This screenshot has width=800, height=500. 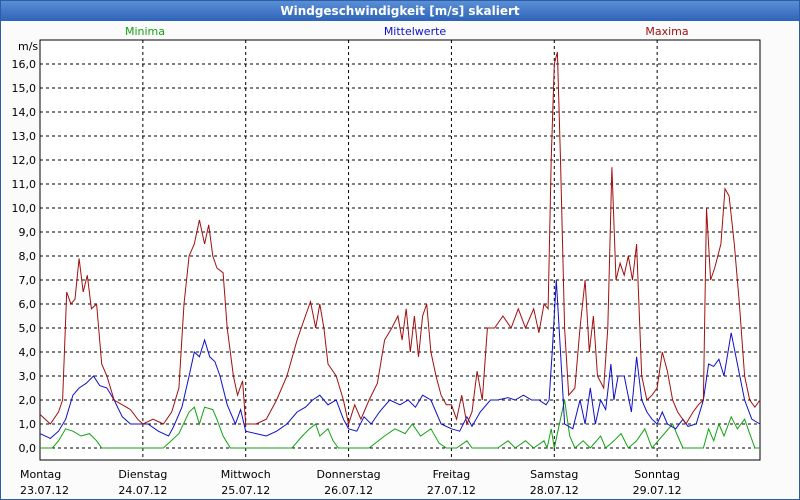 What do you see at coordinates (24, 160) in the screenshot?
I see `y-tick-label: 12,0` at bounding box center [24, 160].